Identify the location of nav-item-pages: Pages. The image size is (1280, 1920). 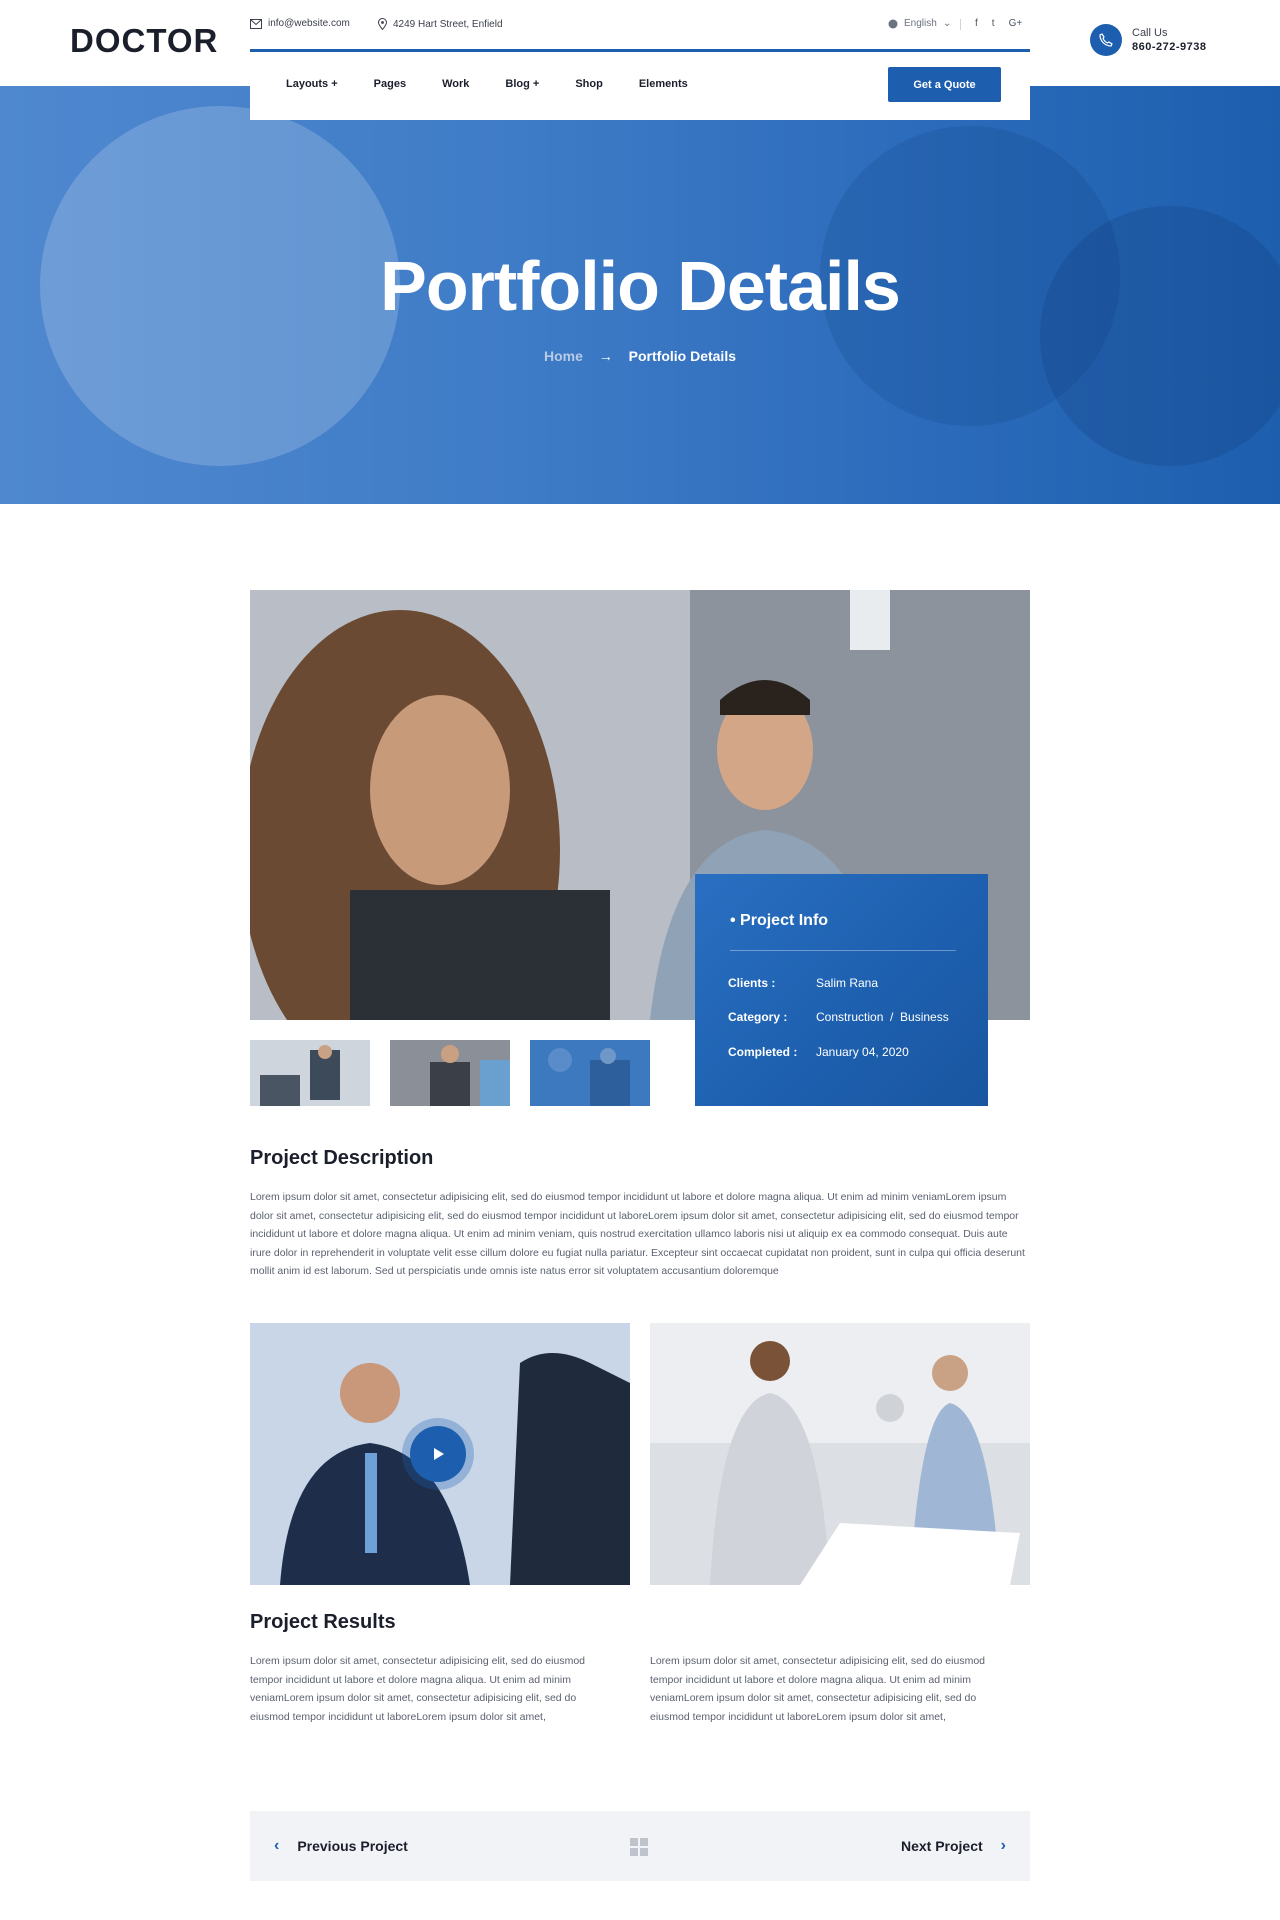
(390, 84).